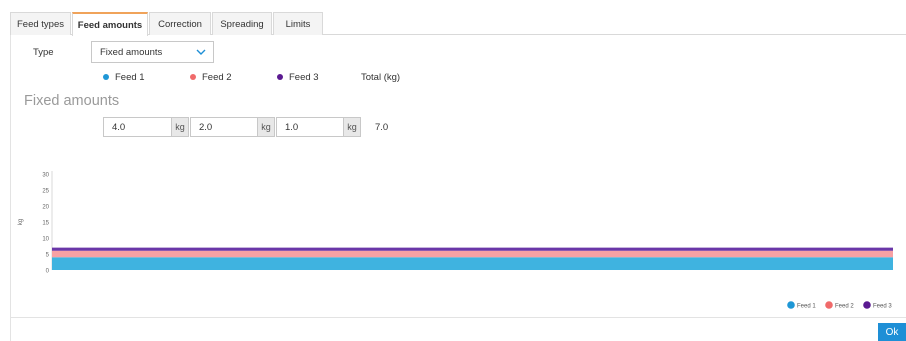 This screenshot has width=906, height=341. Describe the element at coordinates (45, 224) in the screenshot. I see `y-tick-label: 15` at that location.